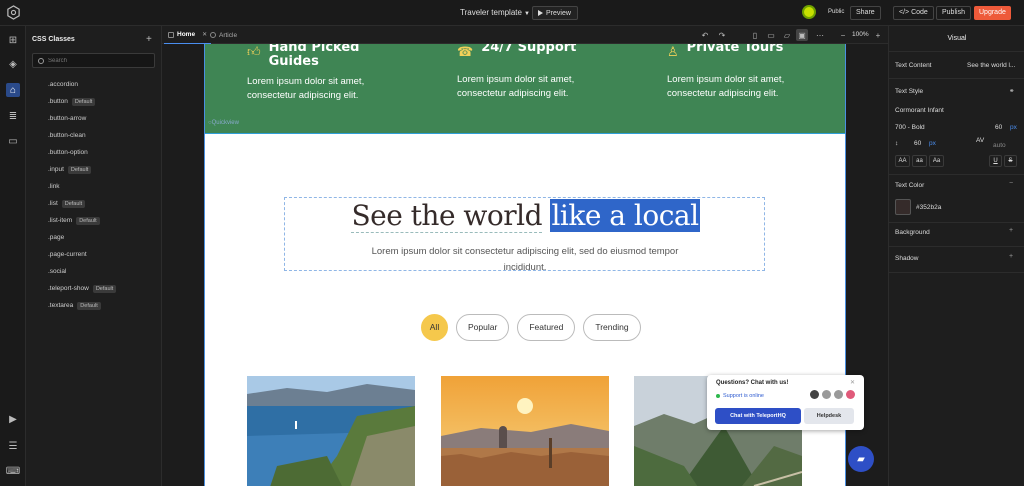 Image resolution: width=1024 pixels, height=486 pixels. What do you see at coordinates (56, 237) in the screenshot?
I see `class-name: .page` at bounding box center [56, 237].